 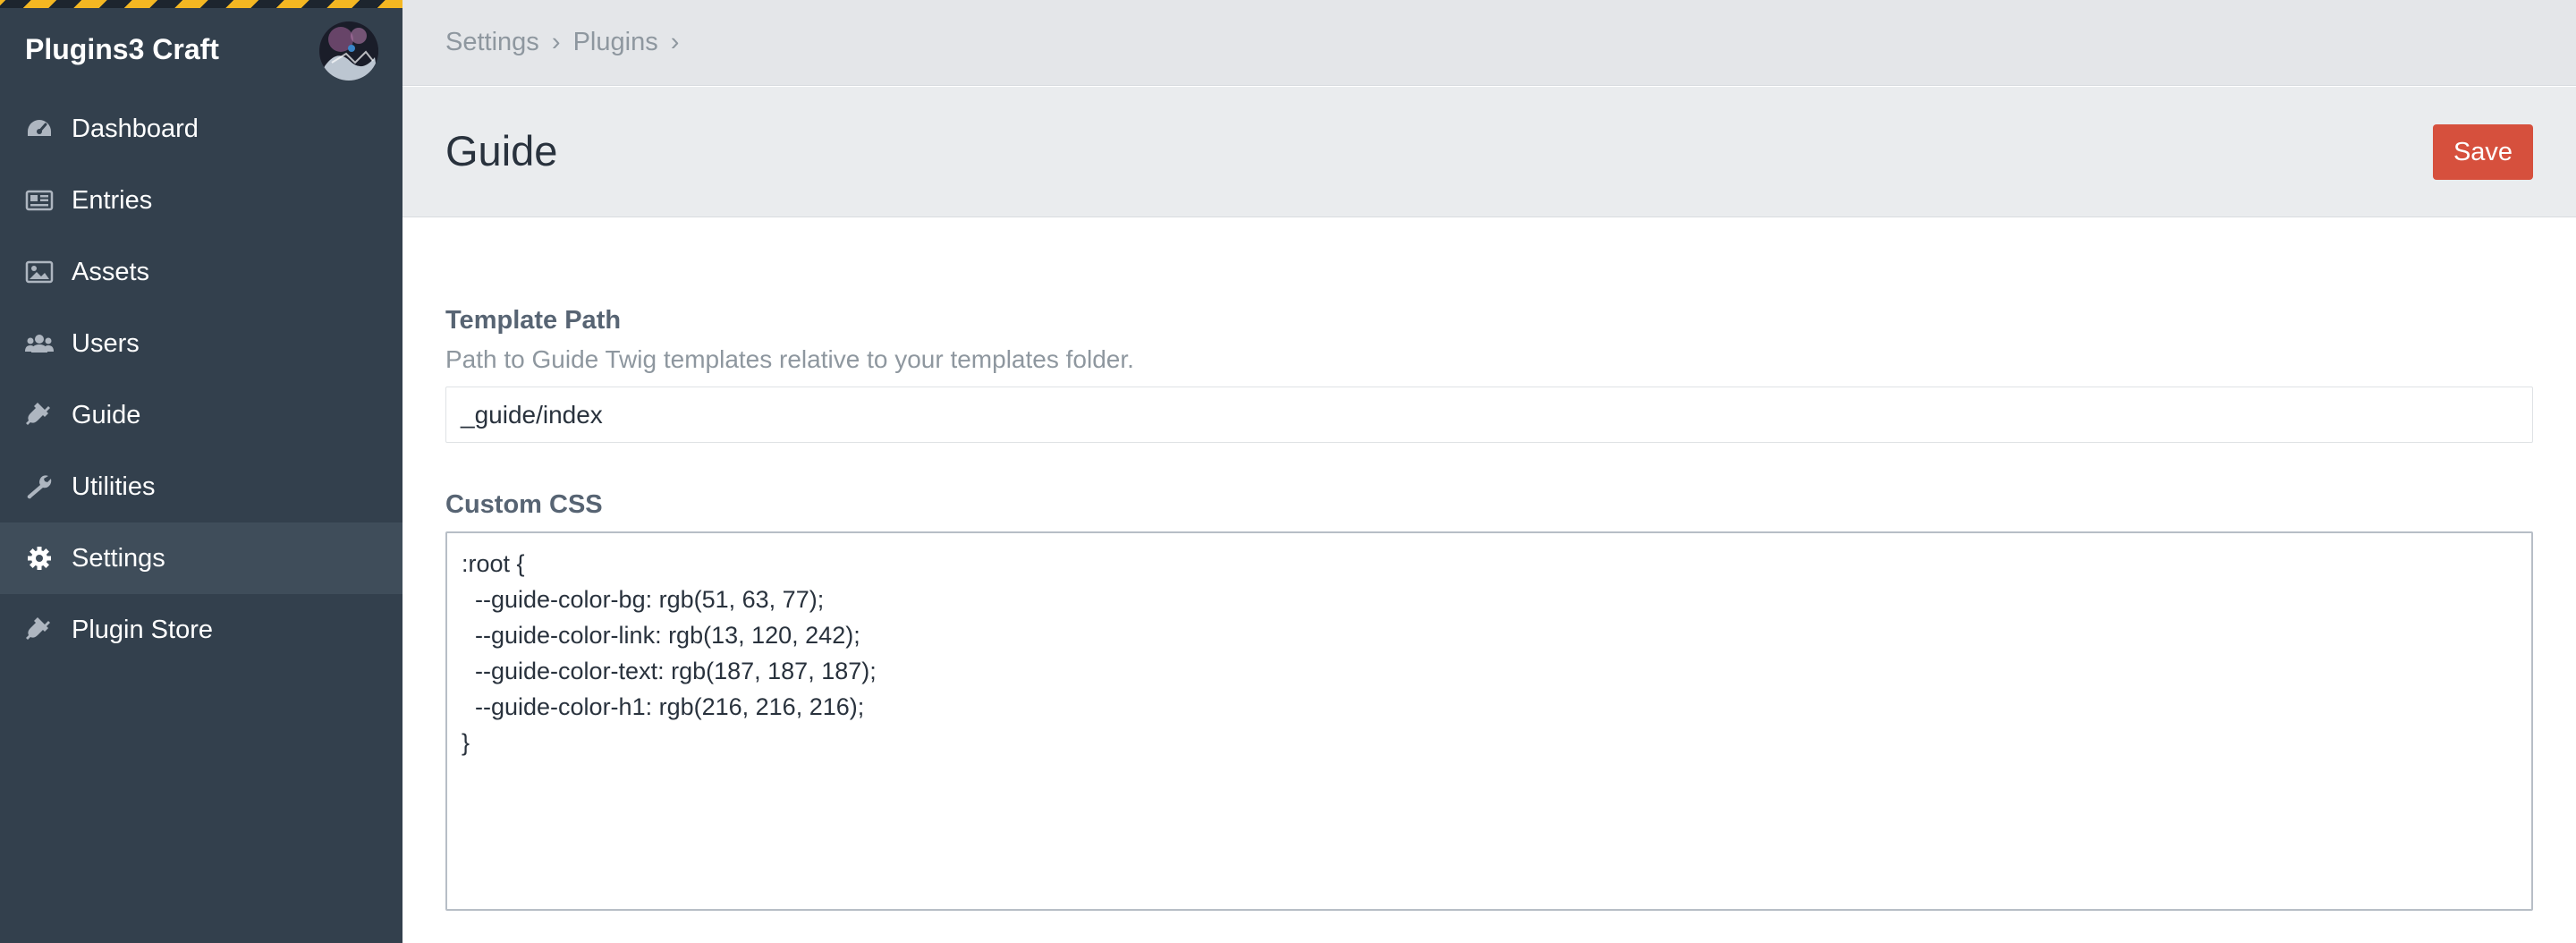 I want to click on site-header: Plugins3 Craft, so click(x=201, y=51).